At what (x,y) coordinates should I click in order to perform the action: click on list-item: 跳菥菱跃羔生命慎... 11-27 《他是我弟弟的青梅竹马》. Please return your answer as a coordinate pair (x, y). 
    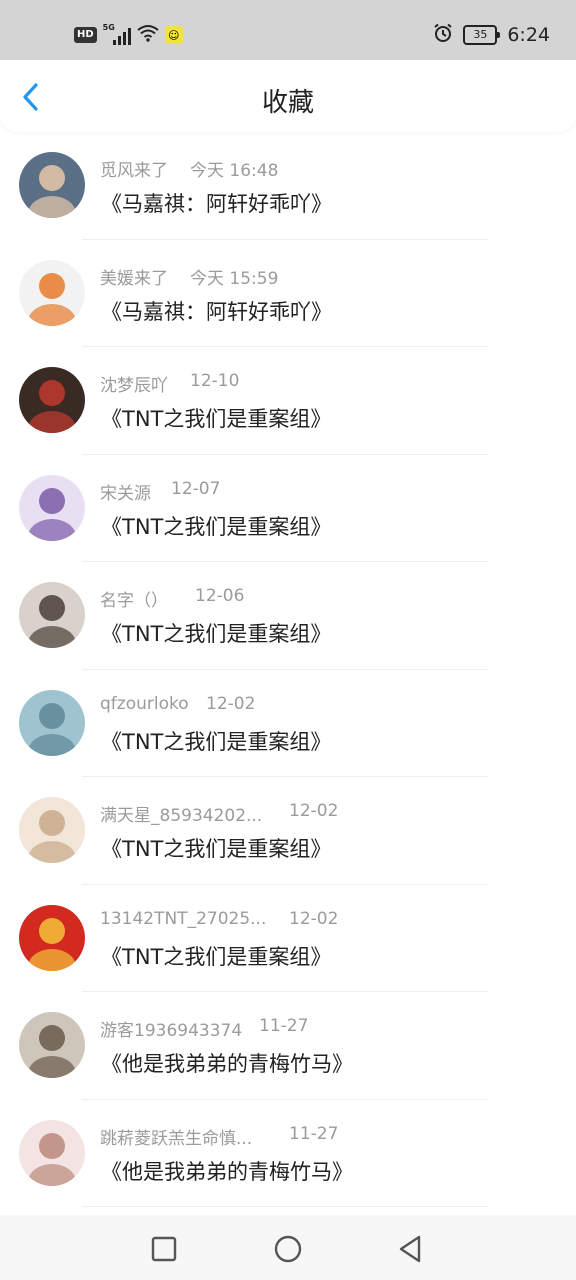
    Looking at the image, I should click on (288, 1153).